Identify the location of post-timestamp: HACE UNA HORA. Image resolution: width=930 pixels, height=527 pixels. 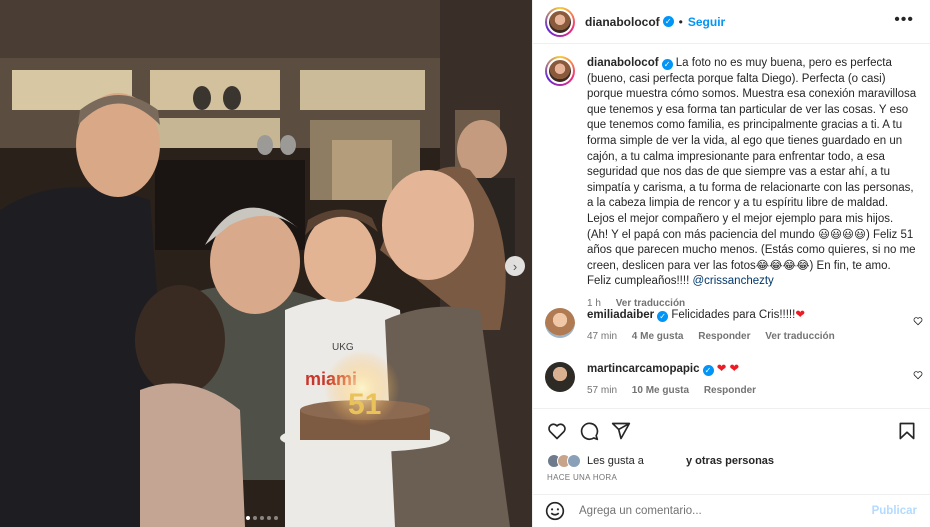
(582, 477).